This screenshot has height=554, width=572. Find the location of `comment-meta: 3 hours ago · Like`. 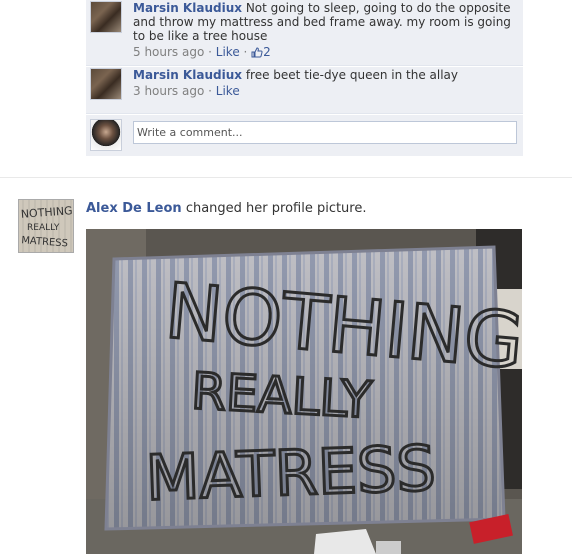

comment-meta: 3 hours ago · Like is located at coordinates (186, 91).